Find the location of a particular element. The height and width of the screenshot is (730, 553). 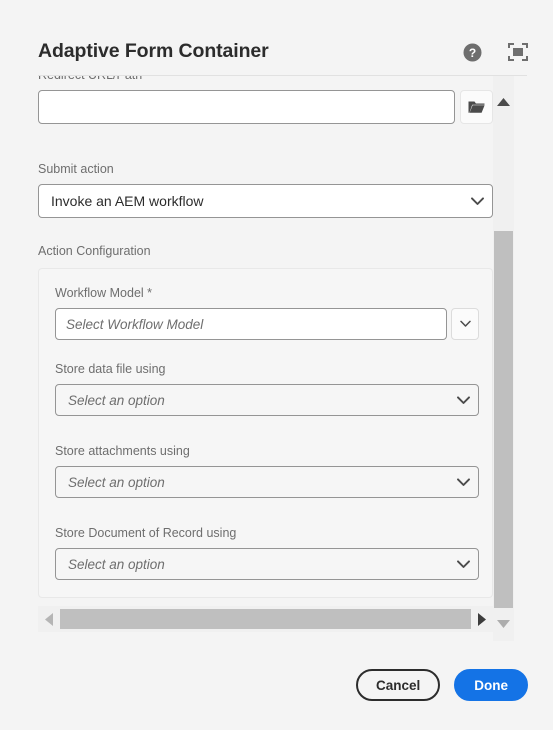

store-attachments-value: Select an option is located at coordinates (116, 482).